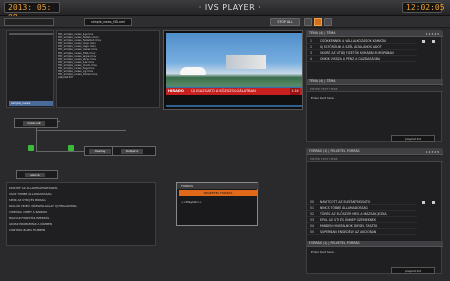 The height and width of the screenshot is (281, 450). What do you see at coordinates (348, 220) in the screenshot?
I see `row-text: EPUL AZ ÚTI ÉS ÜNNEP ÜZEMEKNEK` at bounding box center [348, 220].